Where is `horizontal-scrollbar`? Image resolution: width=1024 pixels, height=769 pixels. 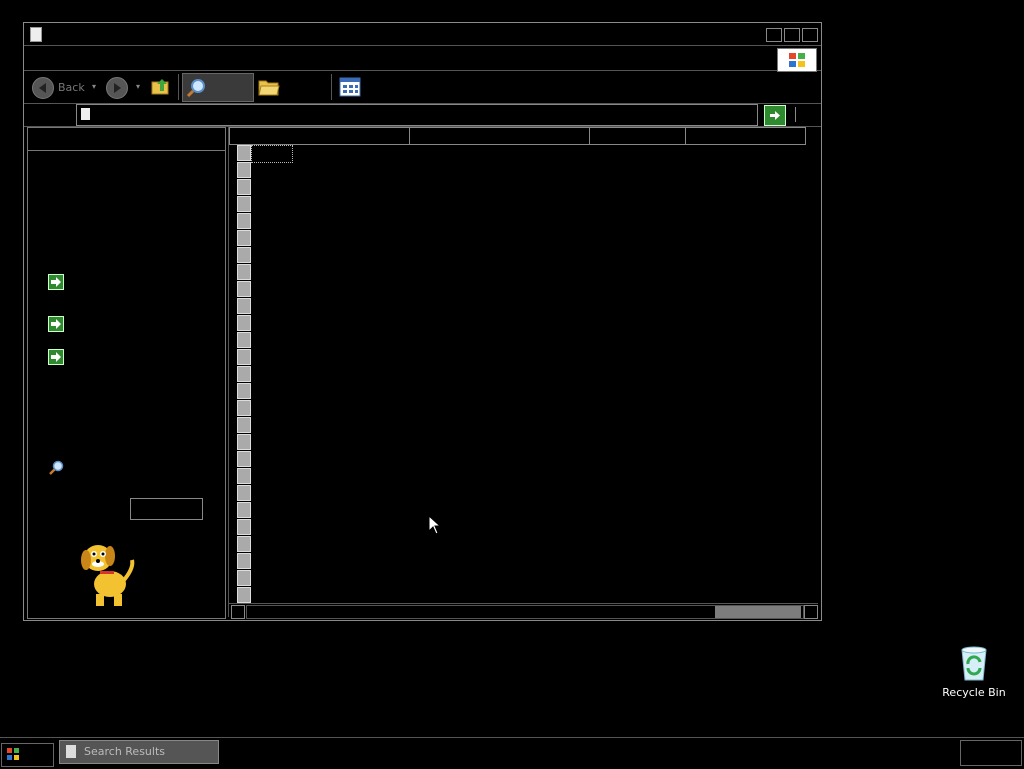
horizontal-scrollbar is located at coordinates (523, 611).